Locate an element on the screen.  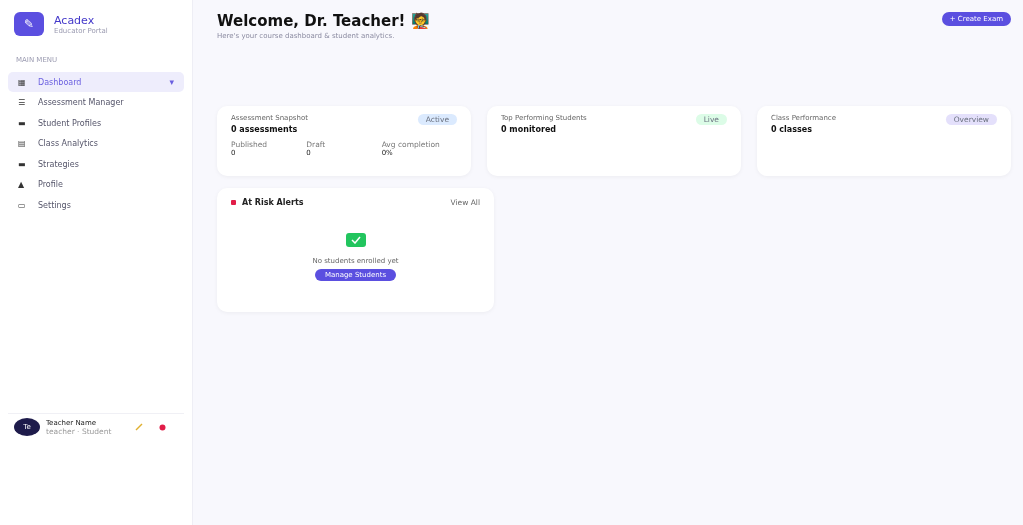
menu-label: Assessment Manager is located at coordinates (81, 102).